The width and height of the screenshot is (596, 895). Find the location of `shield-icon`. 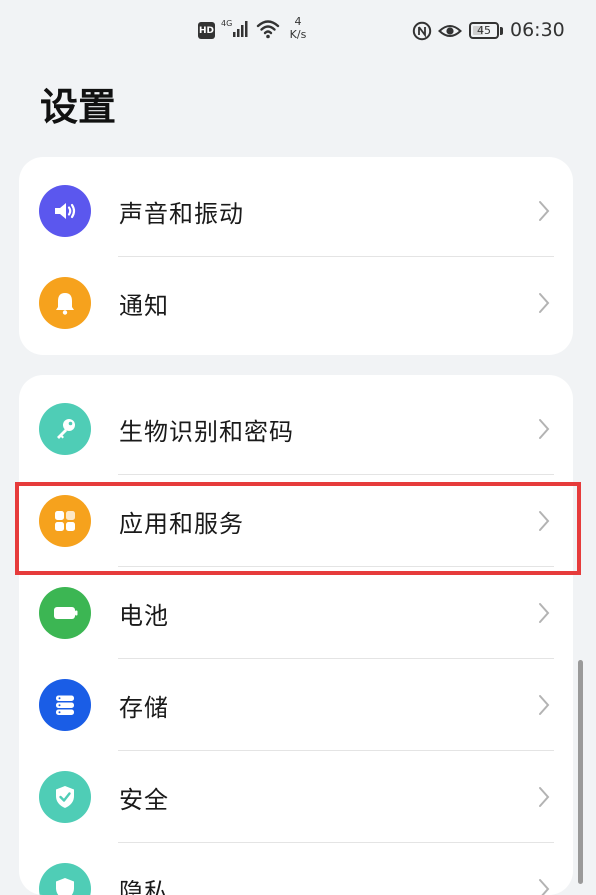

shield-icon is located at coordinates (65, 797).